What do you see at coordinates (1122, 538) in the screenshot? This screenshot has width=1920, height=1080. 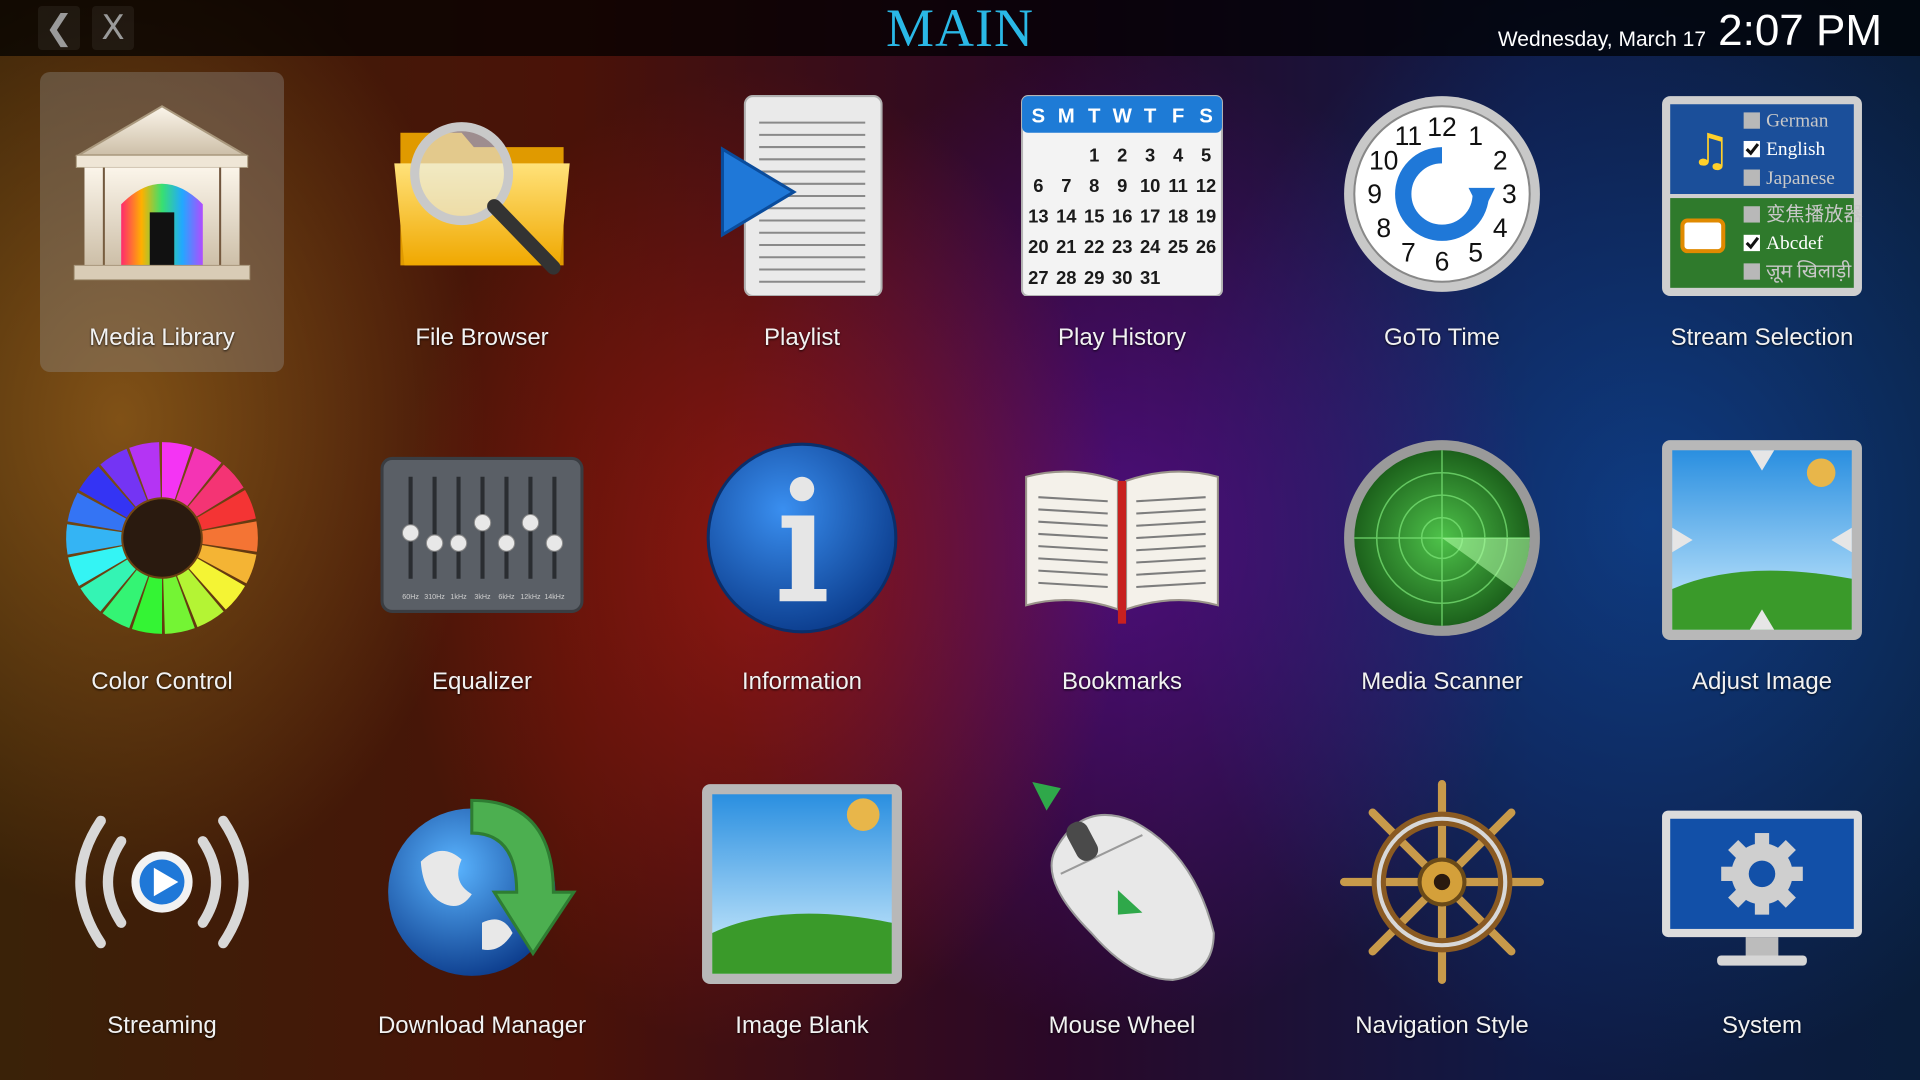 I see `book-icon` at bounding box center [1122, 538].